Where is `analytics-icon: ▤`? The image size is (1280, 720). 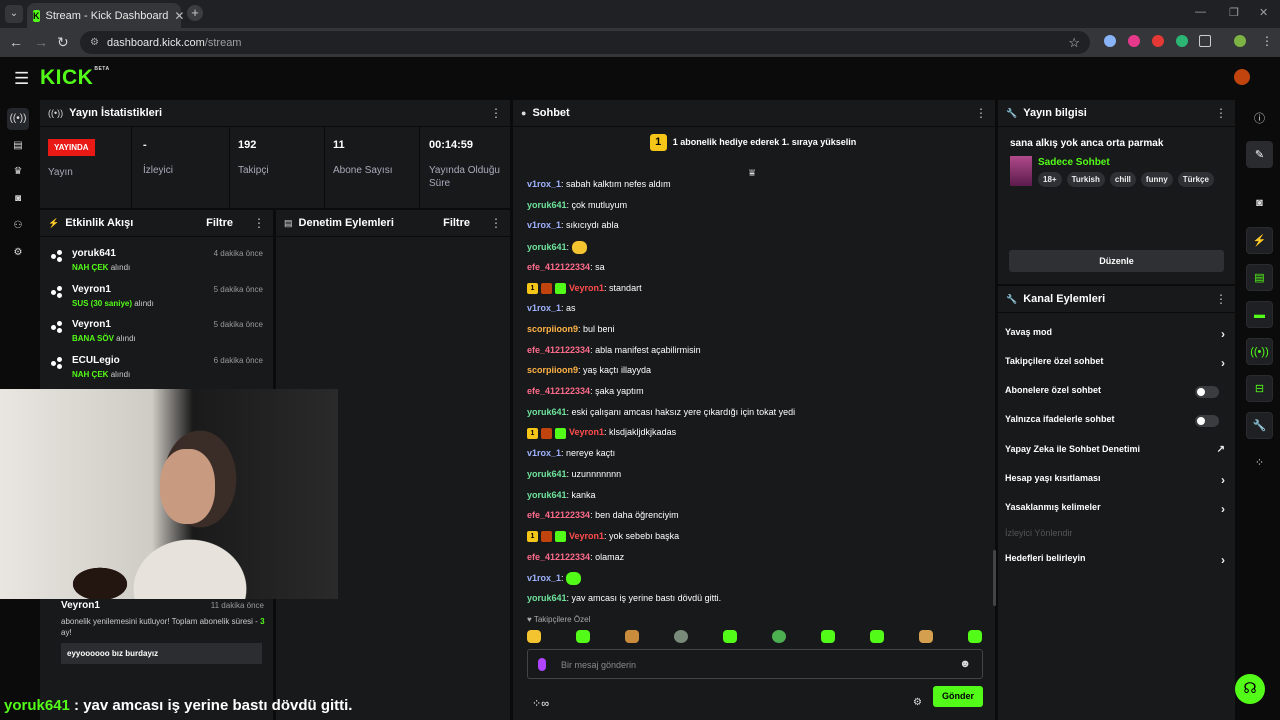
analytics-icon: ▤ is located at coordinates (18, 146).